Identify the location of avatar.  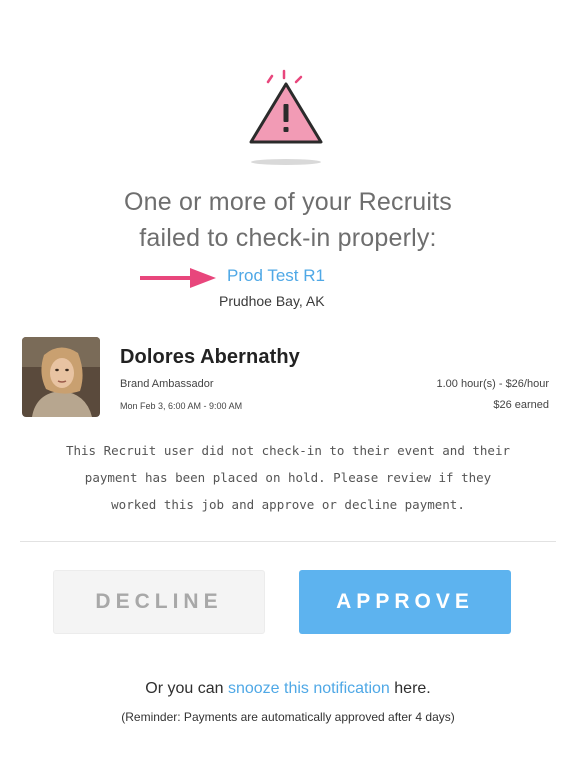
(61, 377).